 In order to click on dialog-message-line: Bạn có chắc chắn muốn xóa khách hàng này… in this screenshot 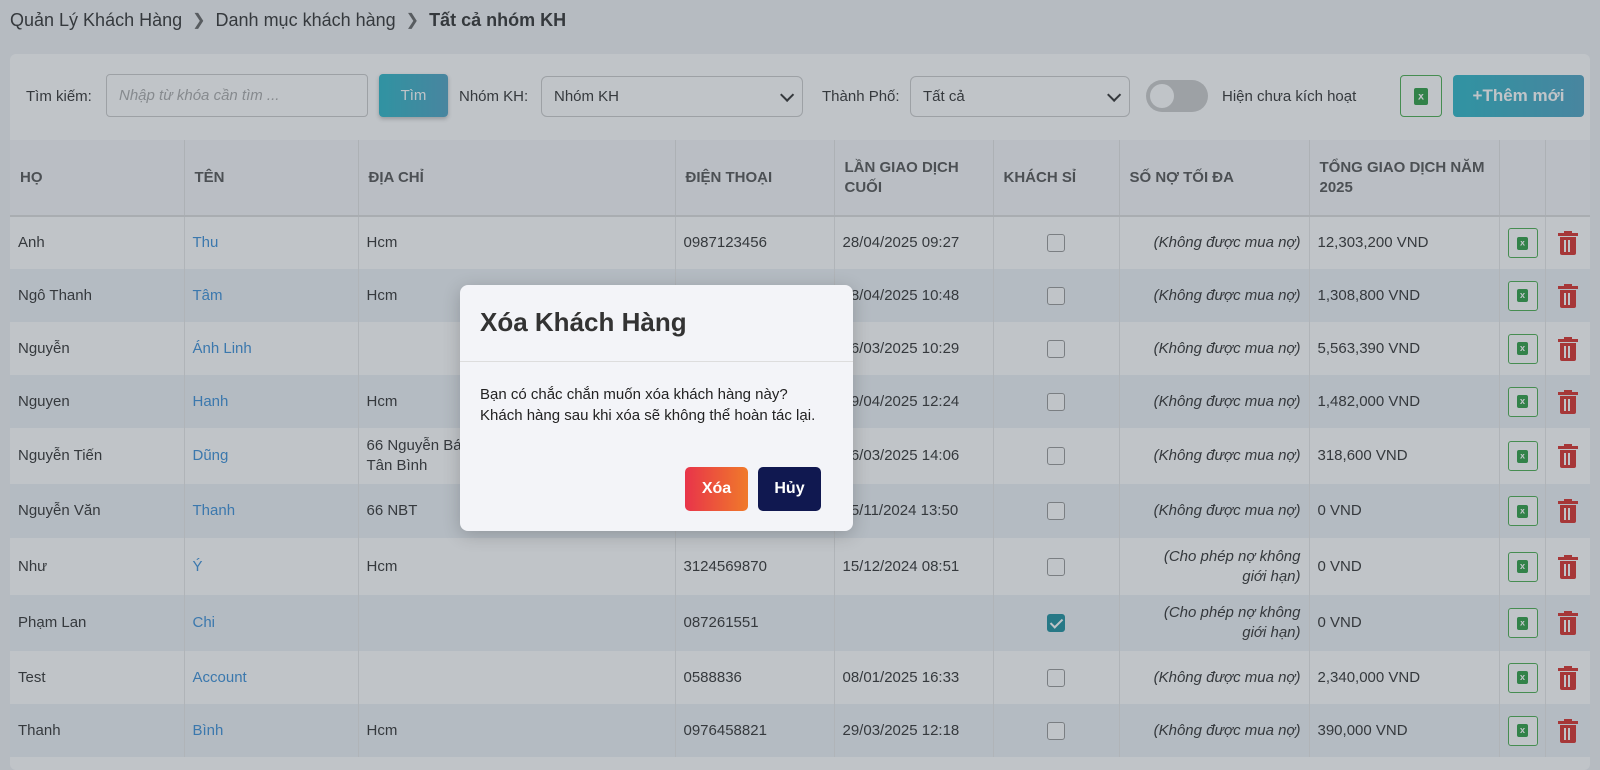, I will do `click(634, 394)`.